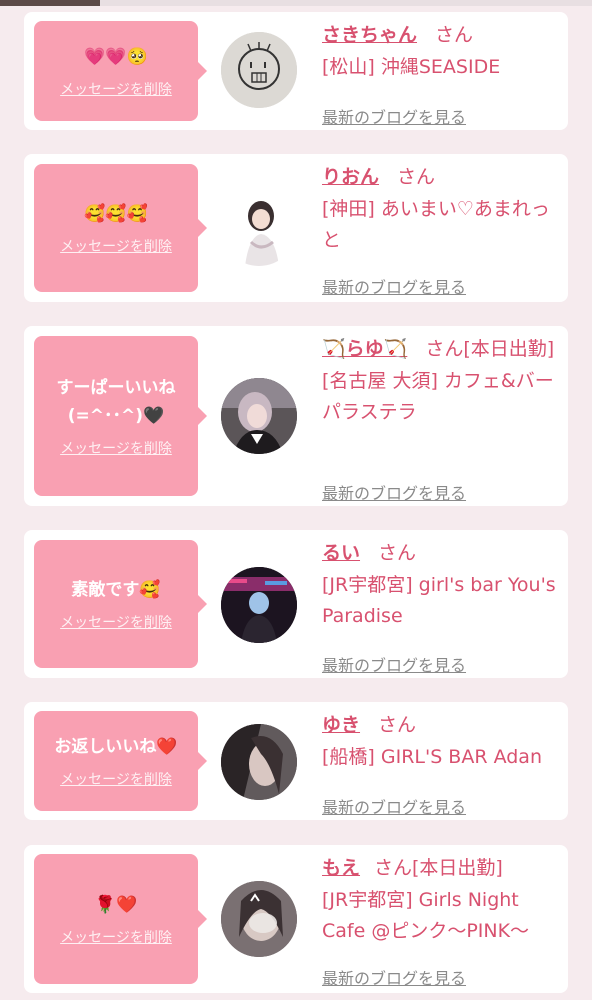  What do you see at coordinates (440, 725) in the screenshot?
I see `cast-name-line: ゆき さん` at bounding box center [440, 725].